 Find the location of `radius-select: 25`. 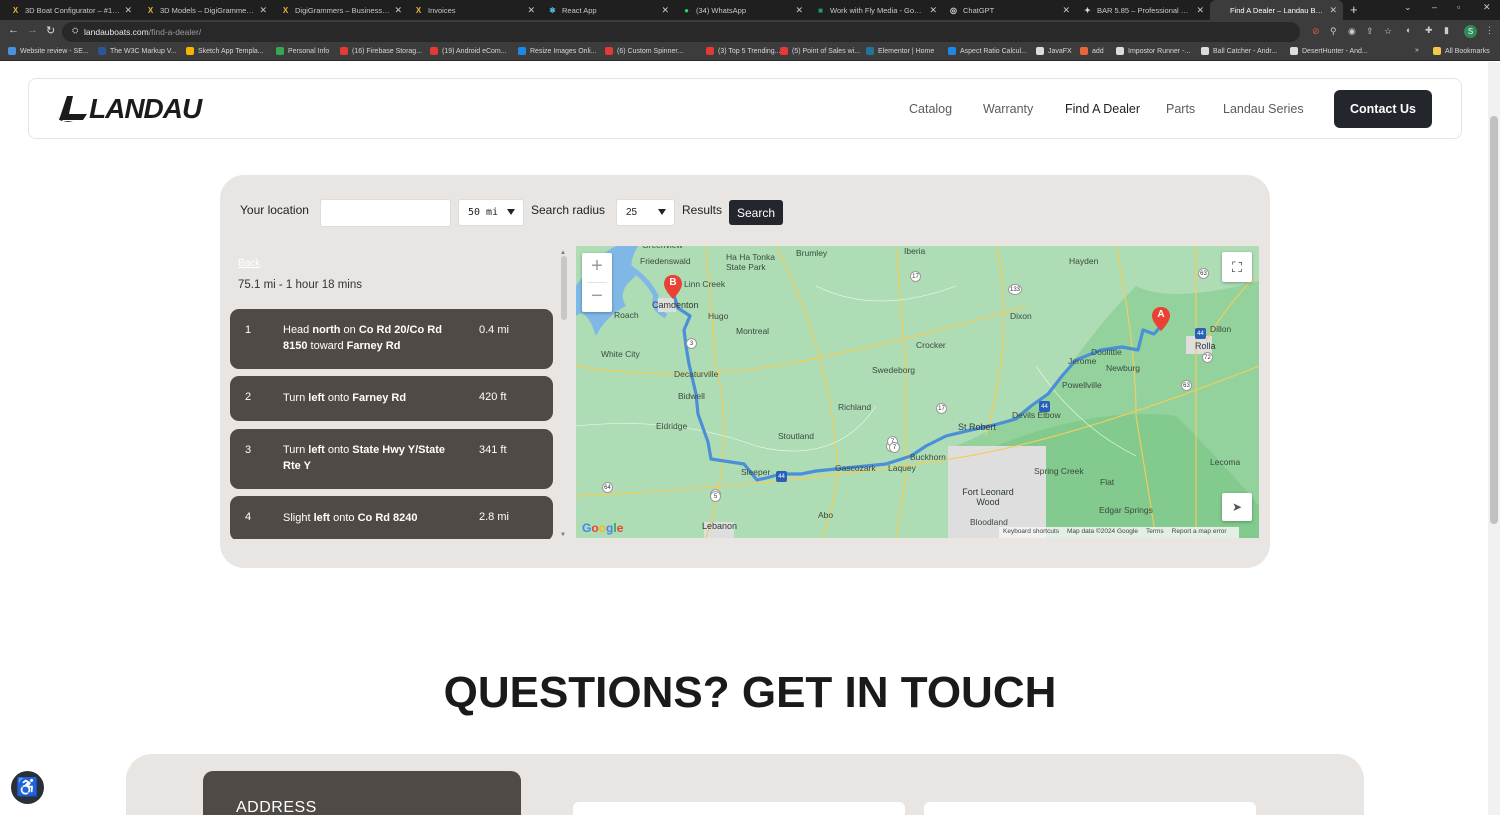

radius-select: 25 is located at coordinates (645, 212).